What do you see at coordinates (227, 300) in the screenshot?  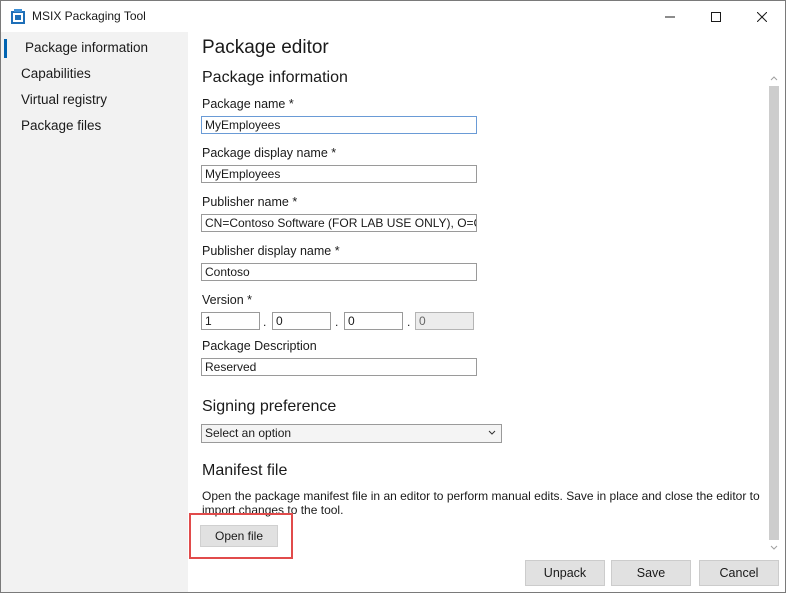 I see `version-label: Version *` at bounding box center [227, 300].